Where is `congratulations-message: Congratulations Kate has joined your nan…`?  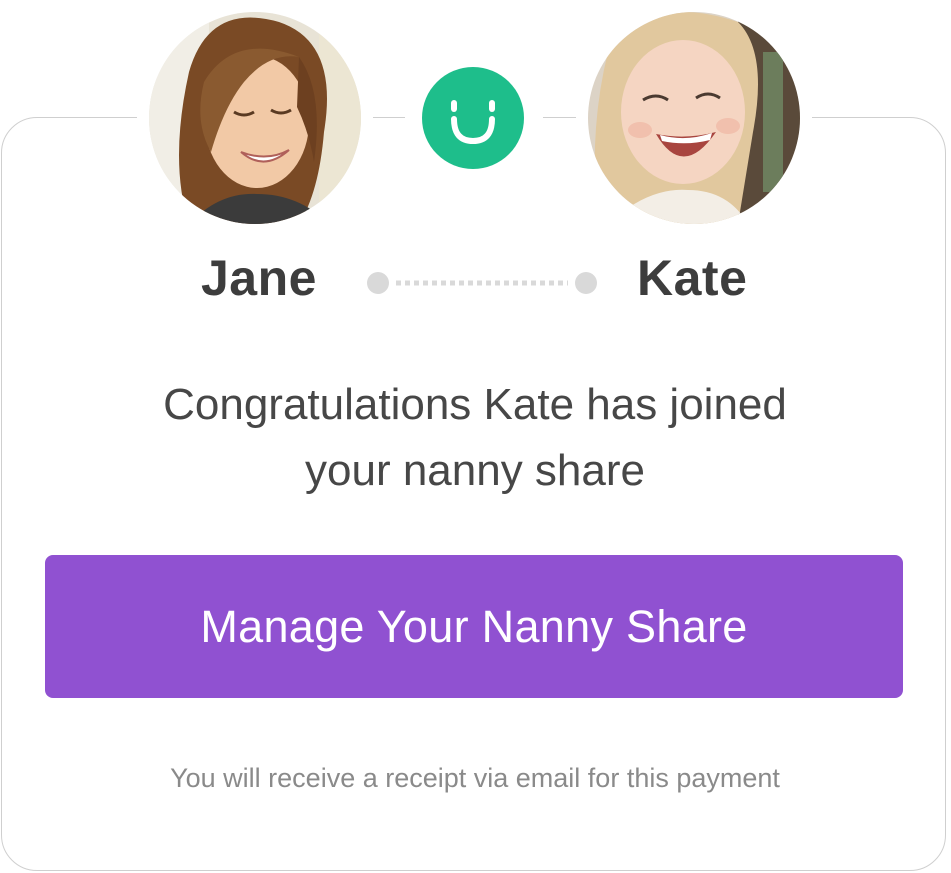
congratulations-message: Congratulations Kate has joined your nan… is located at coordinates (475, 438).